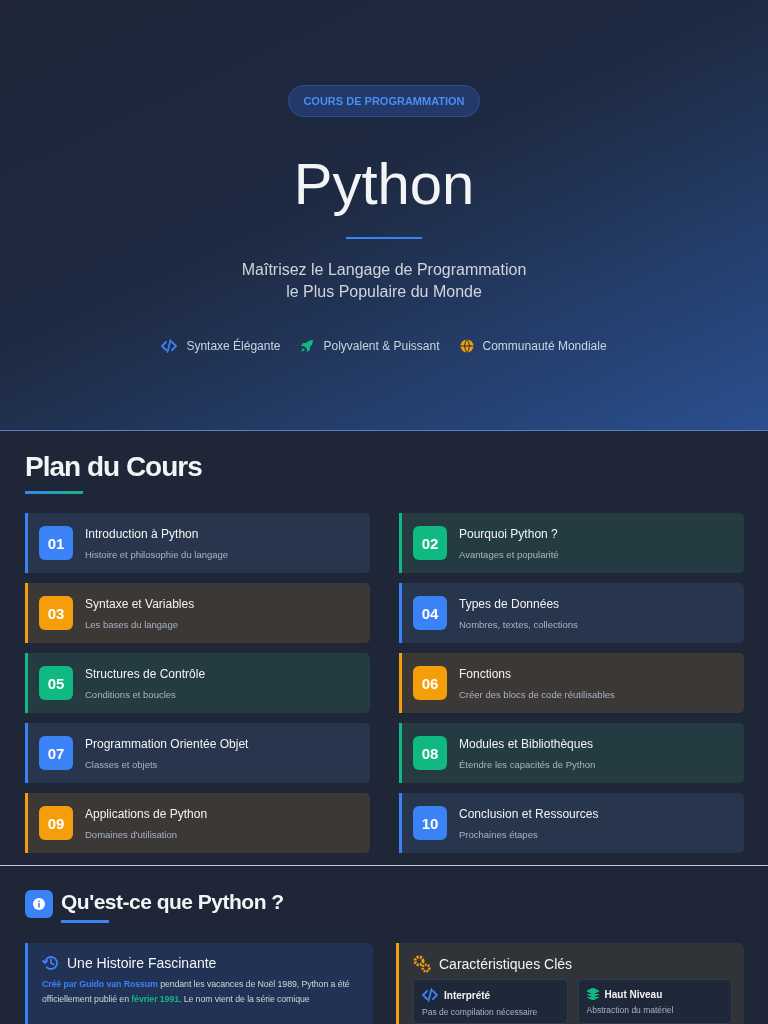 The width and height of the screenshot is (768, 1024). Describe the element at coordinates (131, 694) in the screenshot. I see `module-subtitle: Conditions et boucles` at that location.